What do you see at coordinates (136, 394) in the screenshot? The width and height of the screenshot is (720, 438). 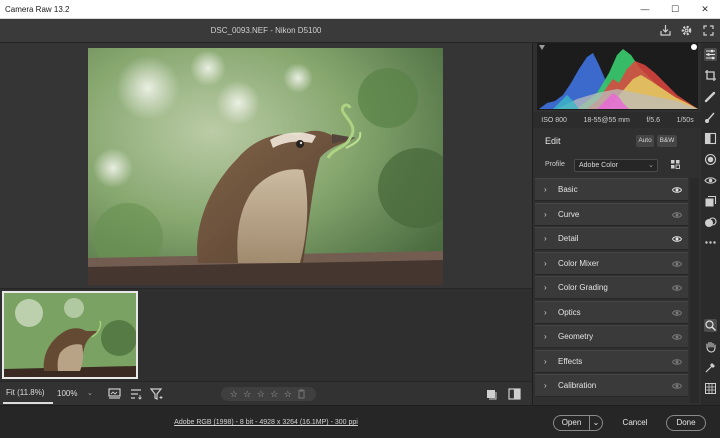 I see `sort-icon` at bounding box center [136, 394].